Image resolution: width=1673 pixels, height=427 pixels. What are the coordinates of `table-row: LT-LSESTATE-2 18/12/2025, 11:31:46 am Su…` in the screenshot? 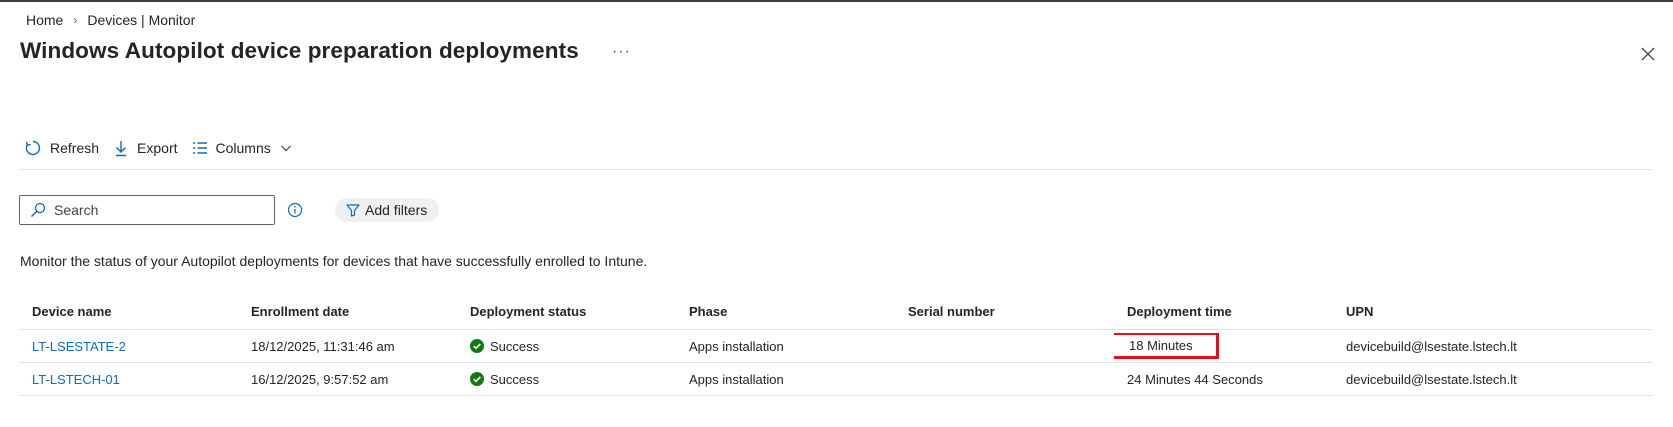 It's located at (835, 346).